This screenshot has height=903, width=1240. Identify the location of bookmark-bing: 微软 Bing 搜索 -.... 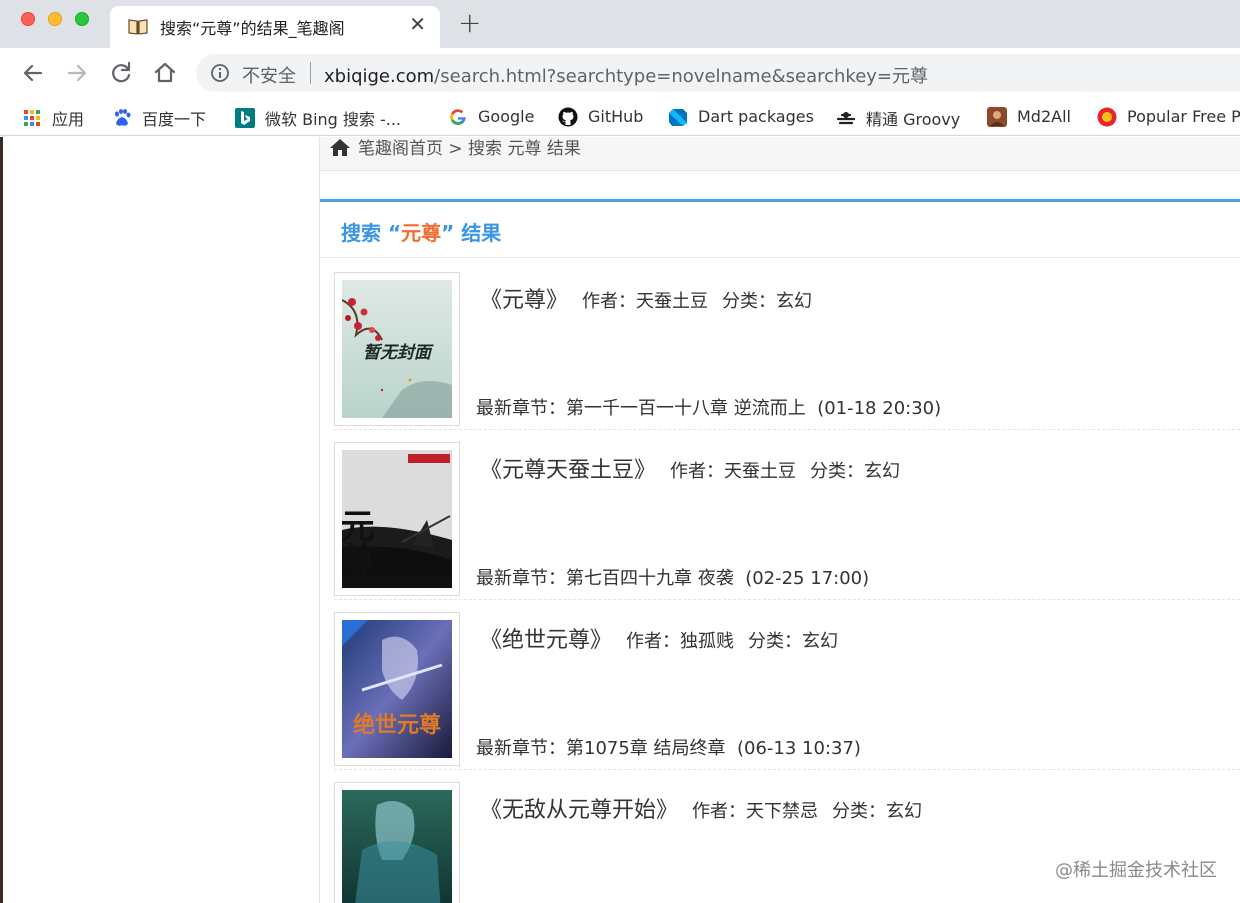
(318, 117).